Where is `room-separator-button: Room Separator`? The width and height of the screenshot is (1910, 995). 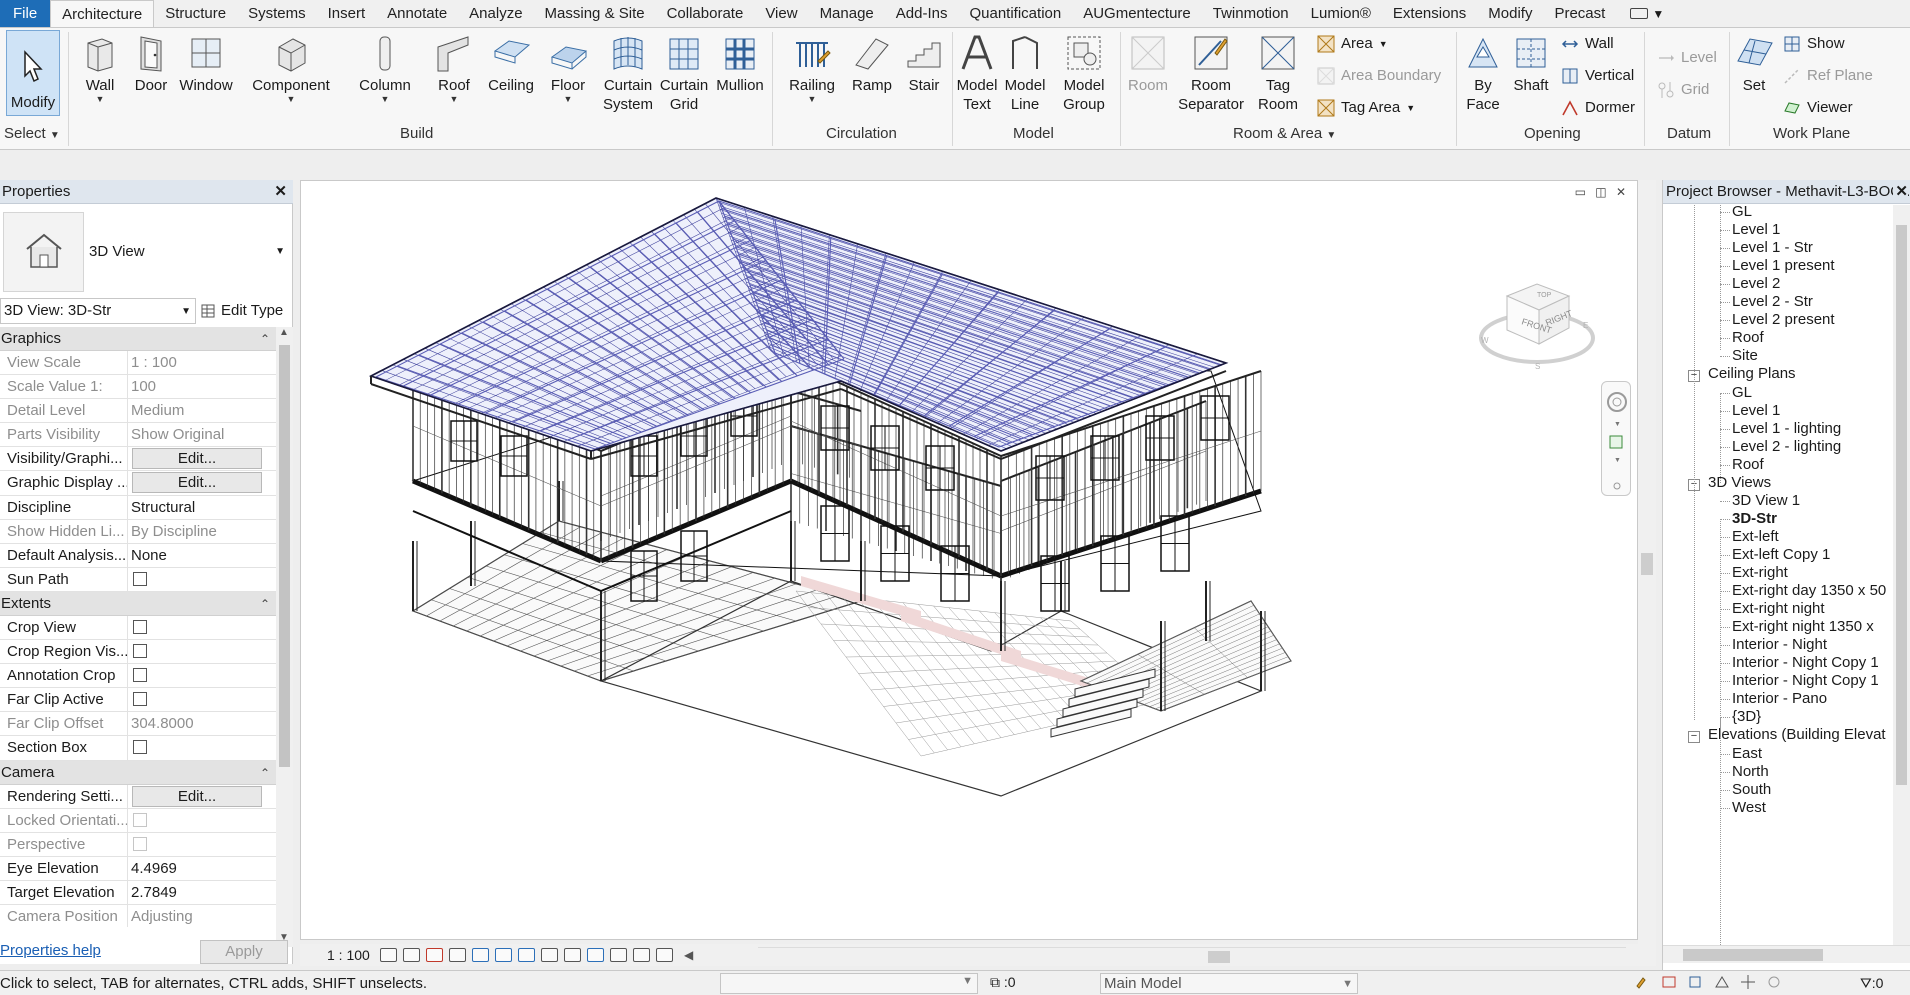 room-separator-button: Room Separator is located at coordinates (1211, 73).